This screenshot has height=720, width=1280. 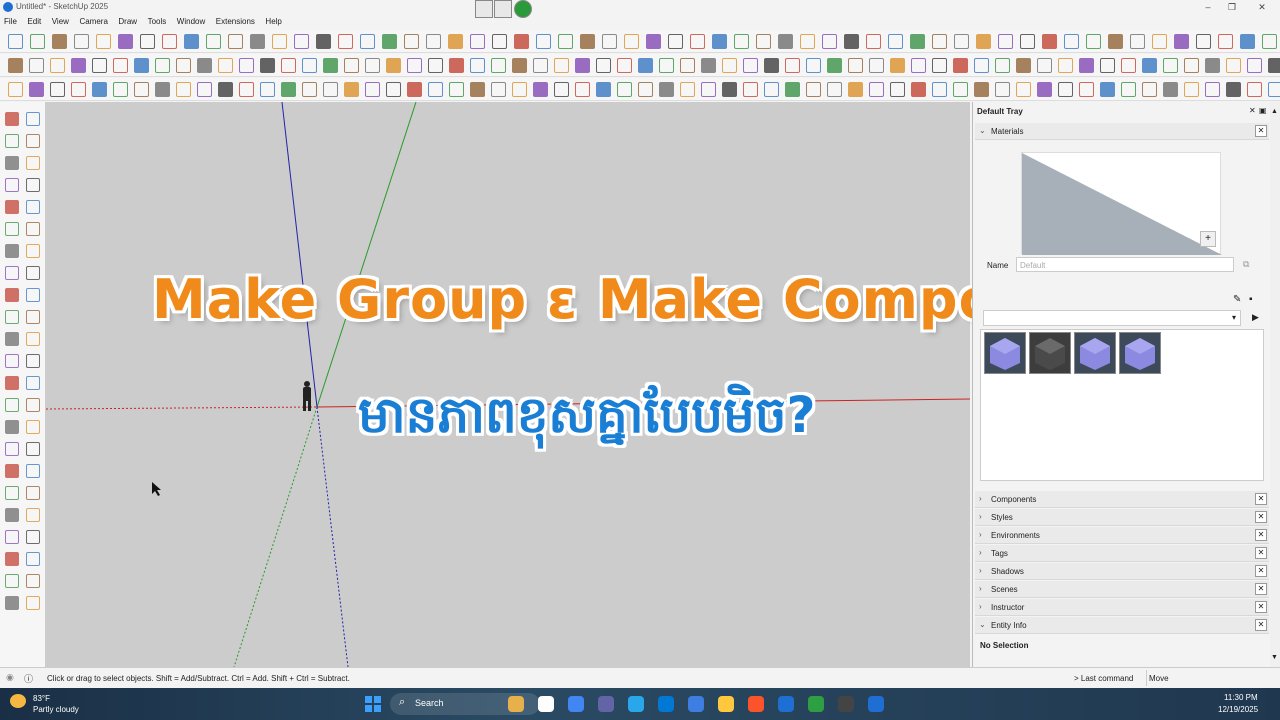 I want to click on panel-instructor: › Instructor ✕, so click(x=1122, y=607).